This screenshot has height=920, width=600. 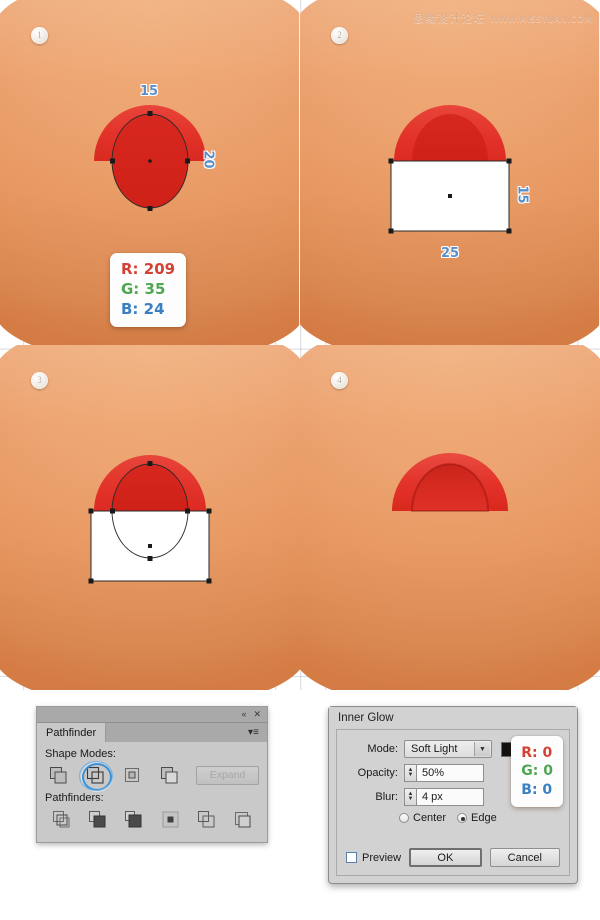 I want to click on rgb-g-value: G: 0, so click(x=537, y=771).